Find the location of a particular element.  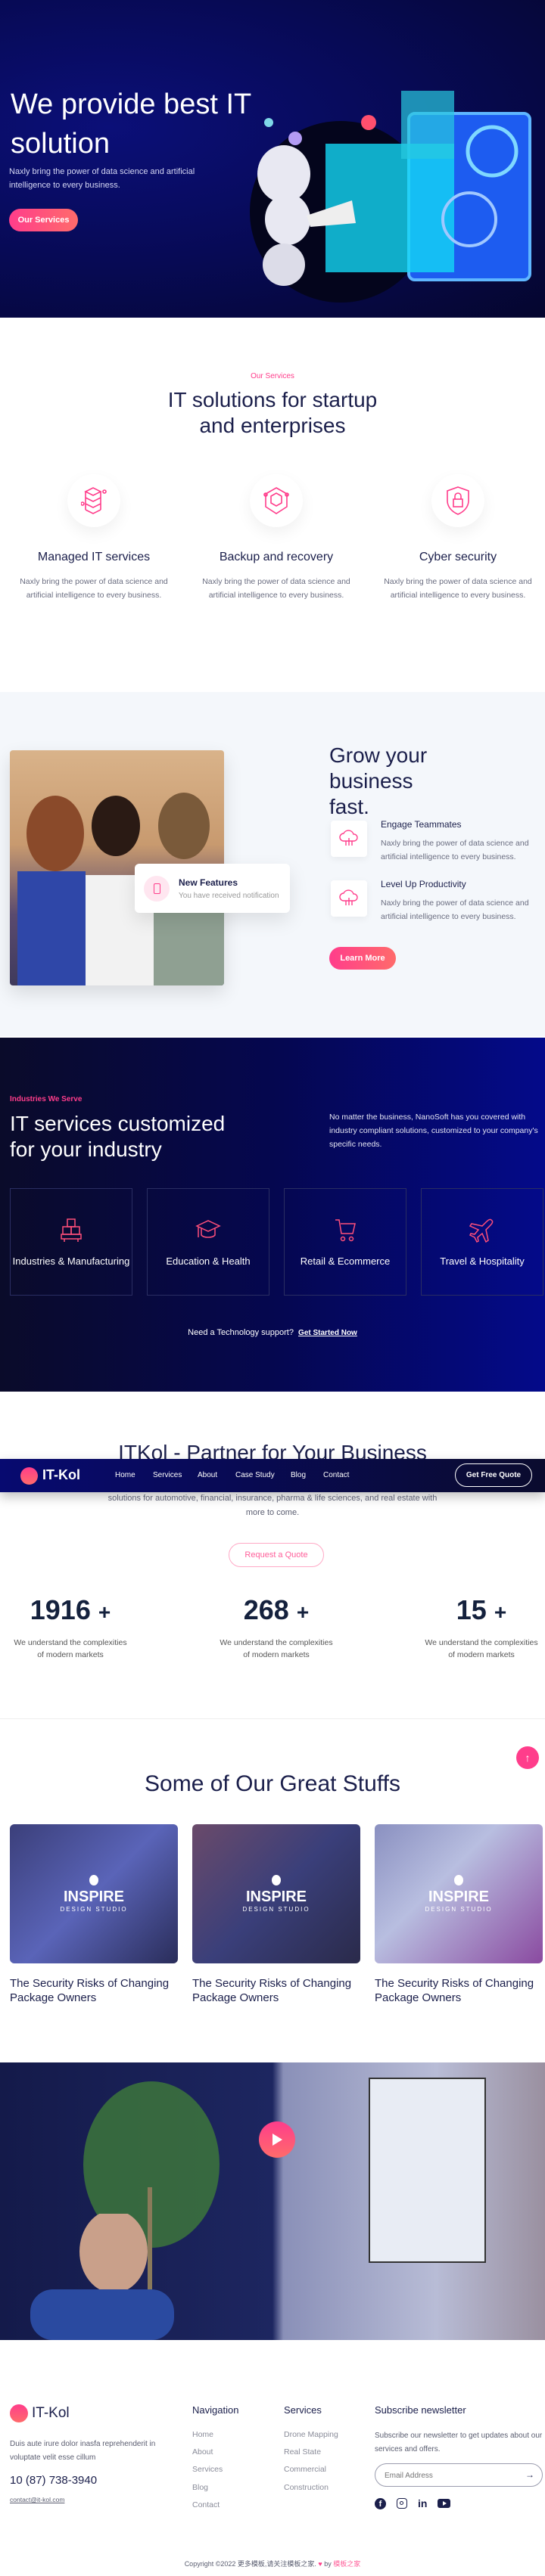

cloud-network-icon is located at coordinates (349, 898).